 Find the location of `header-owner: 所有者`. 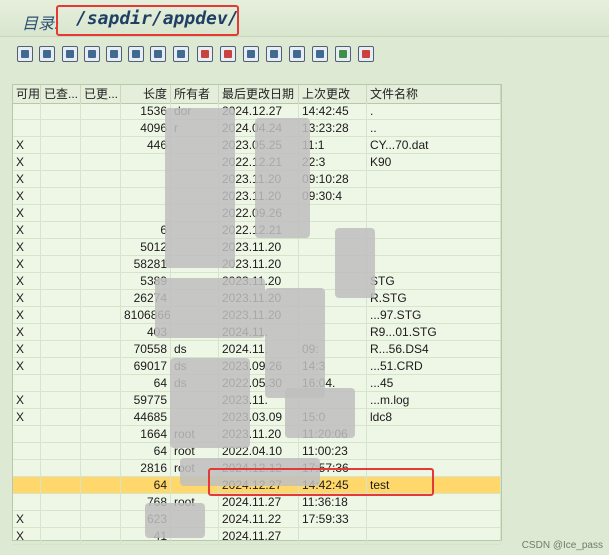

header-owner: 所有者 is located at coordinates (195, 94).